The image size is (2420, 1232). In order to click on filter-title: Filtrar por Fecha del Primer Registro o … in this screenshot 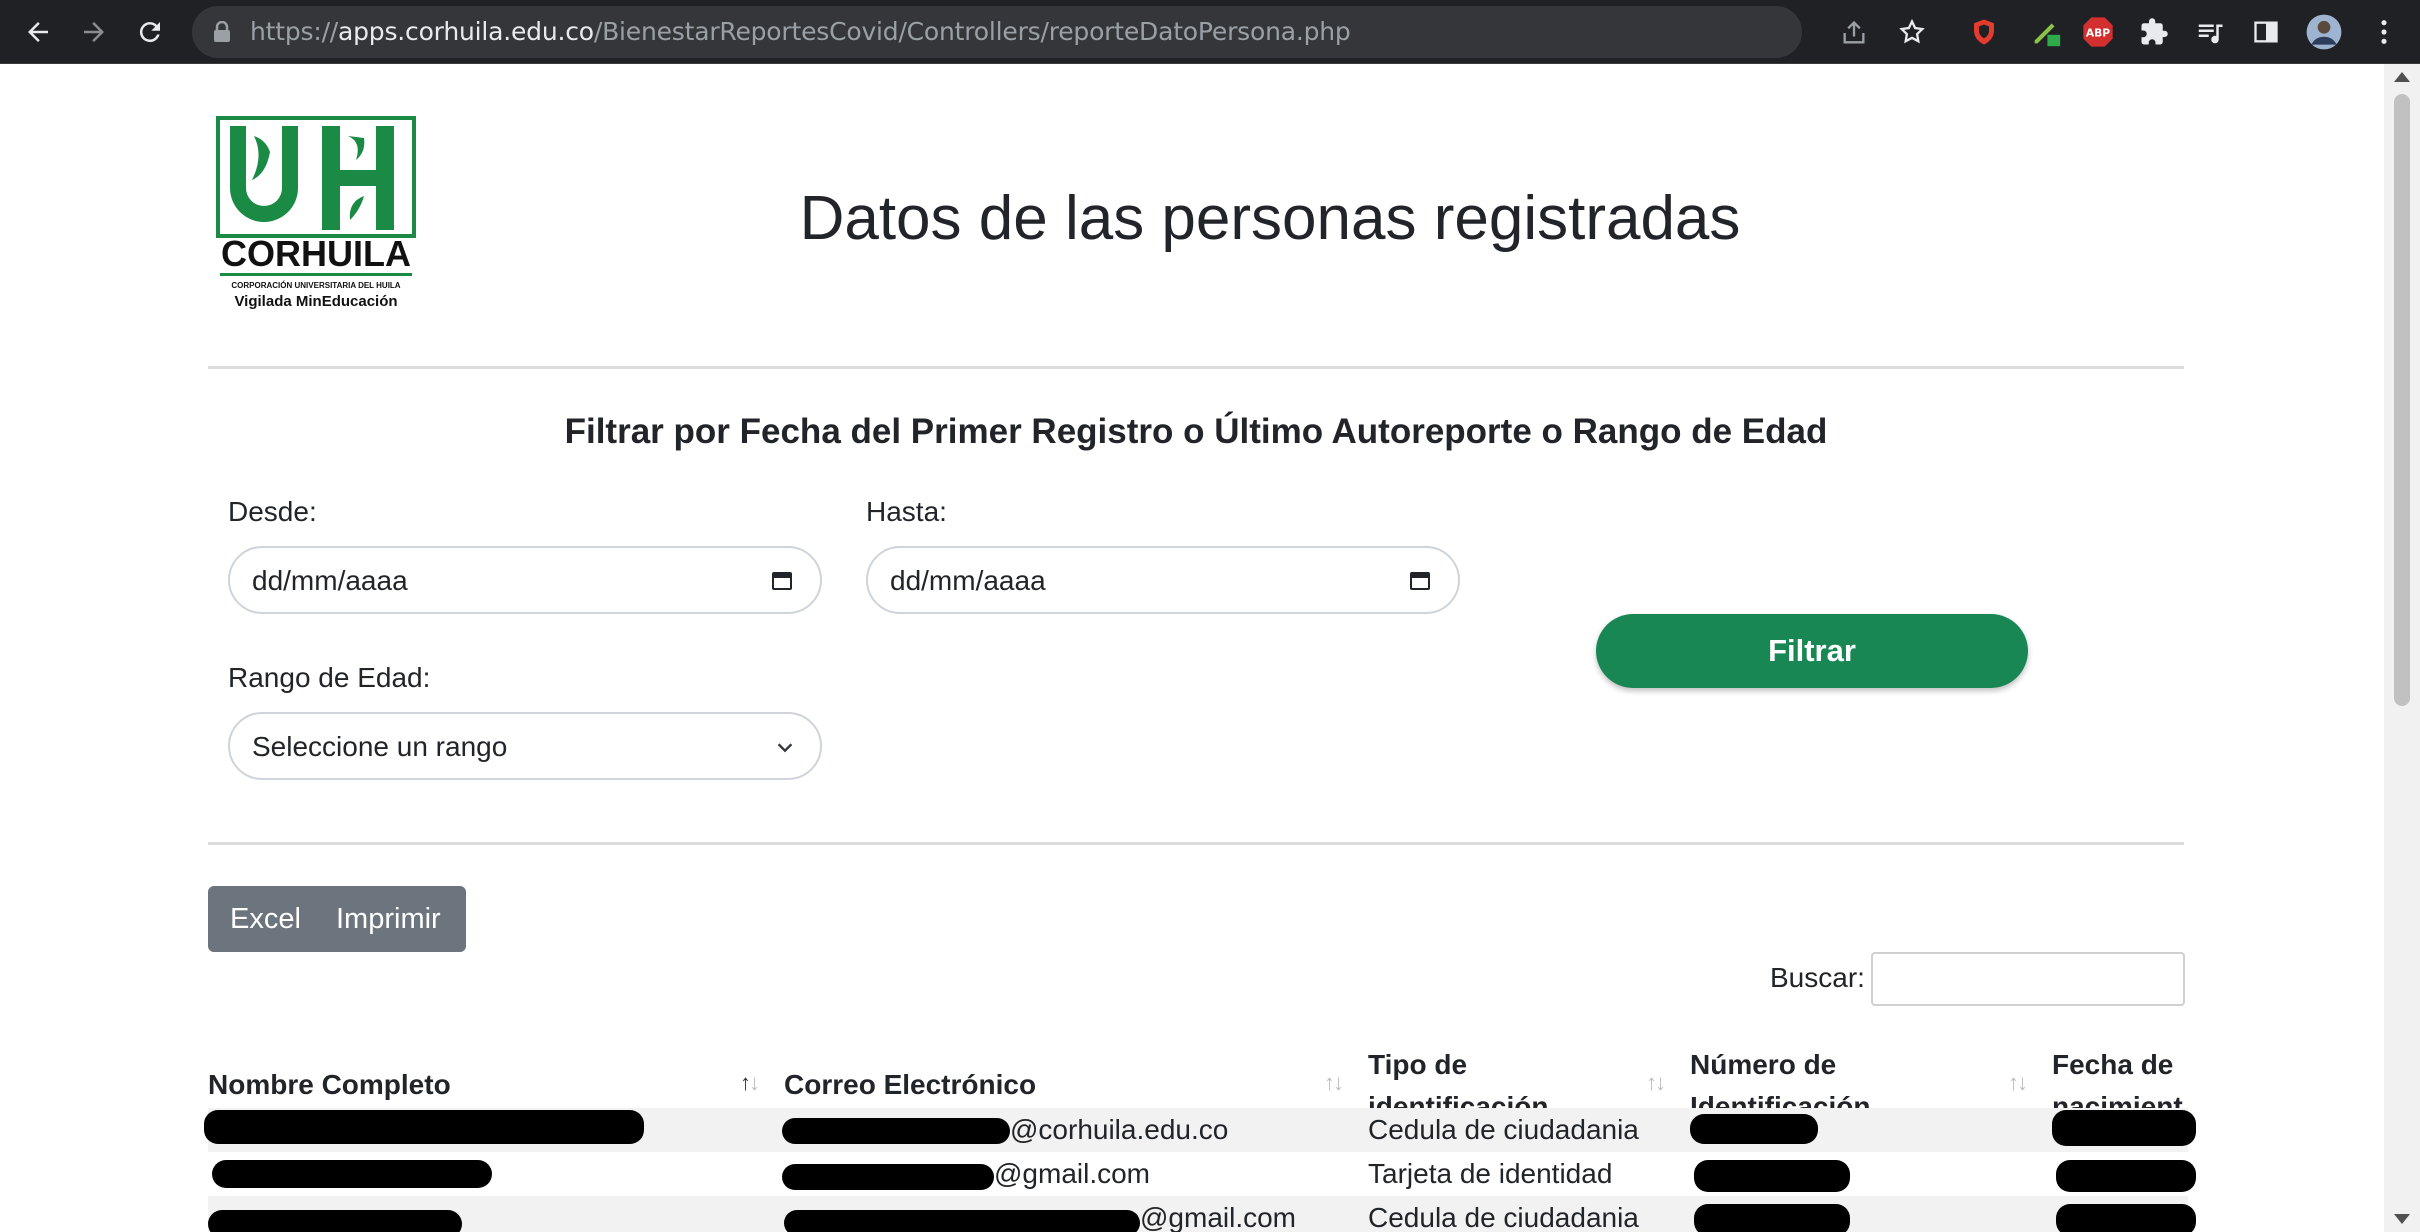, I will do `click(1196, 431)`.